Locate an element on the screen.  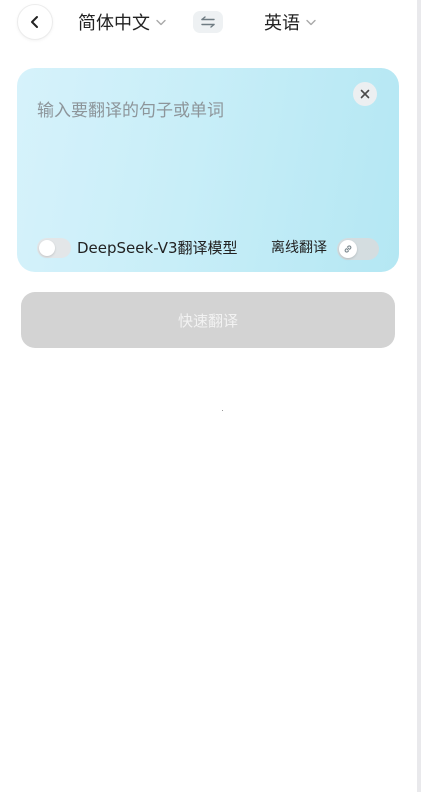
target-language-select: 英语 is located at coordinates (290, 22).